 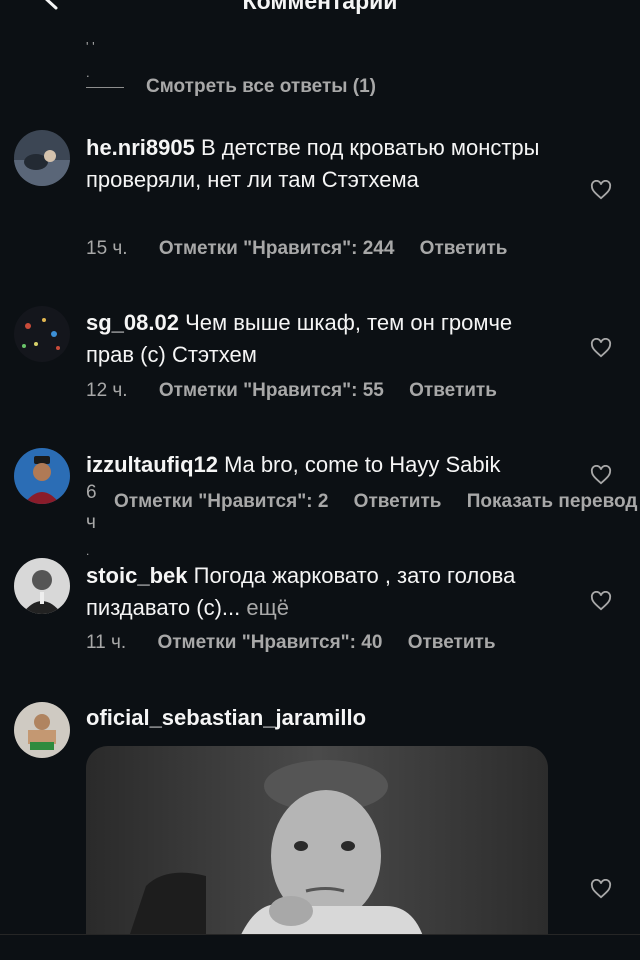 What do you see at coordinates (107, 390) in the screenshot?
I see `comment-time: 12 ч.` at bounding box center [107, 390].